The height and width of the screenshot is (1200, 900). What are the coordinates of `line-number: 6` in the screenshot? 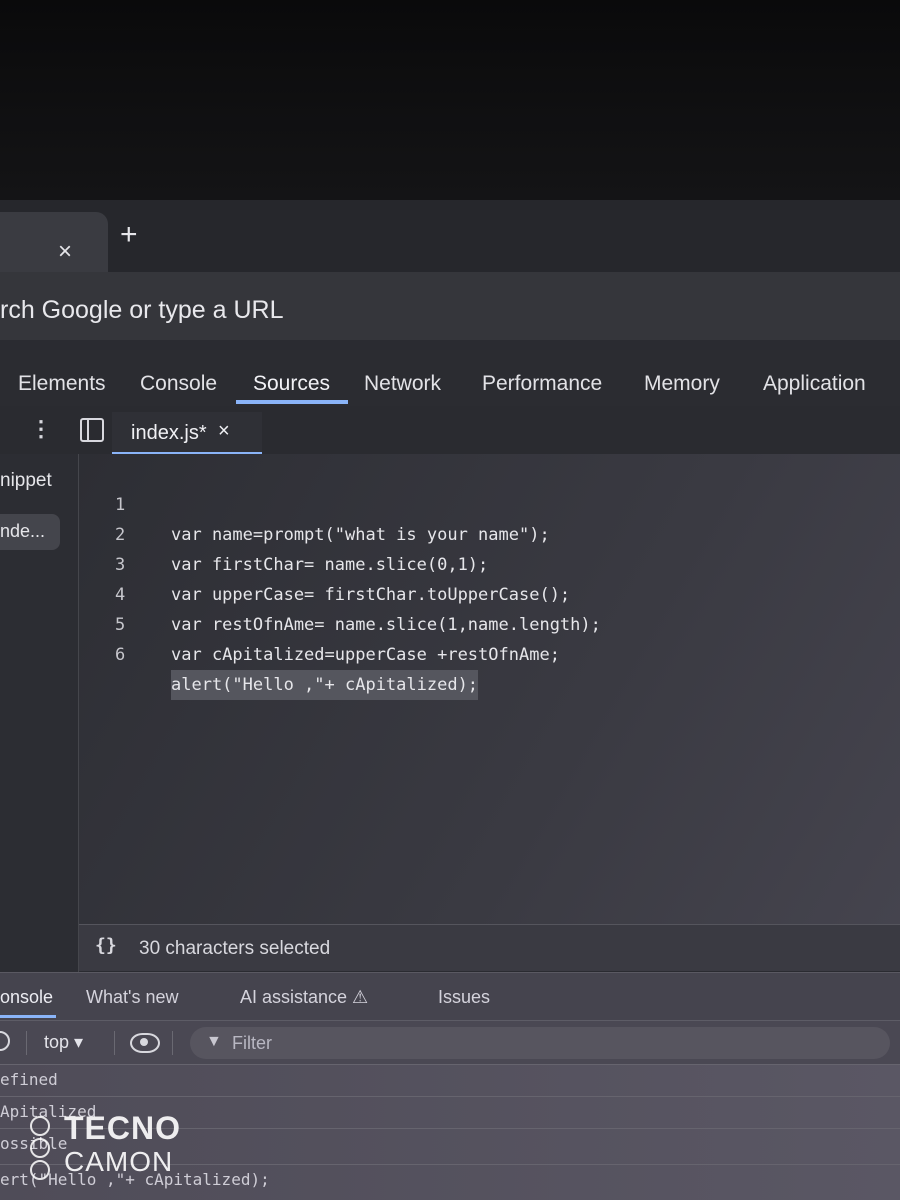 It's located at (120, 655).